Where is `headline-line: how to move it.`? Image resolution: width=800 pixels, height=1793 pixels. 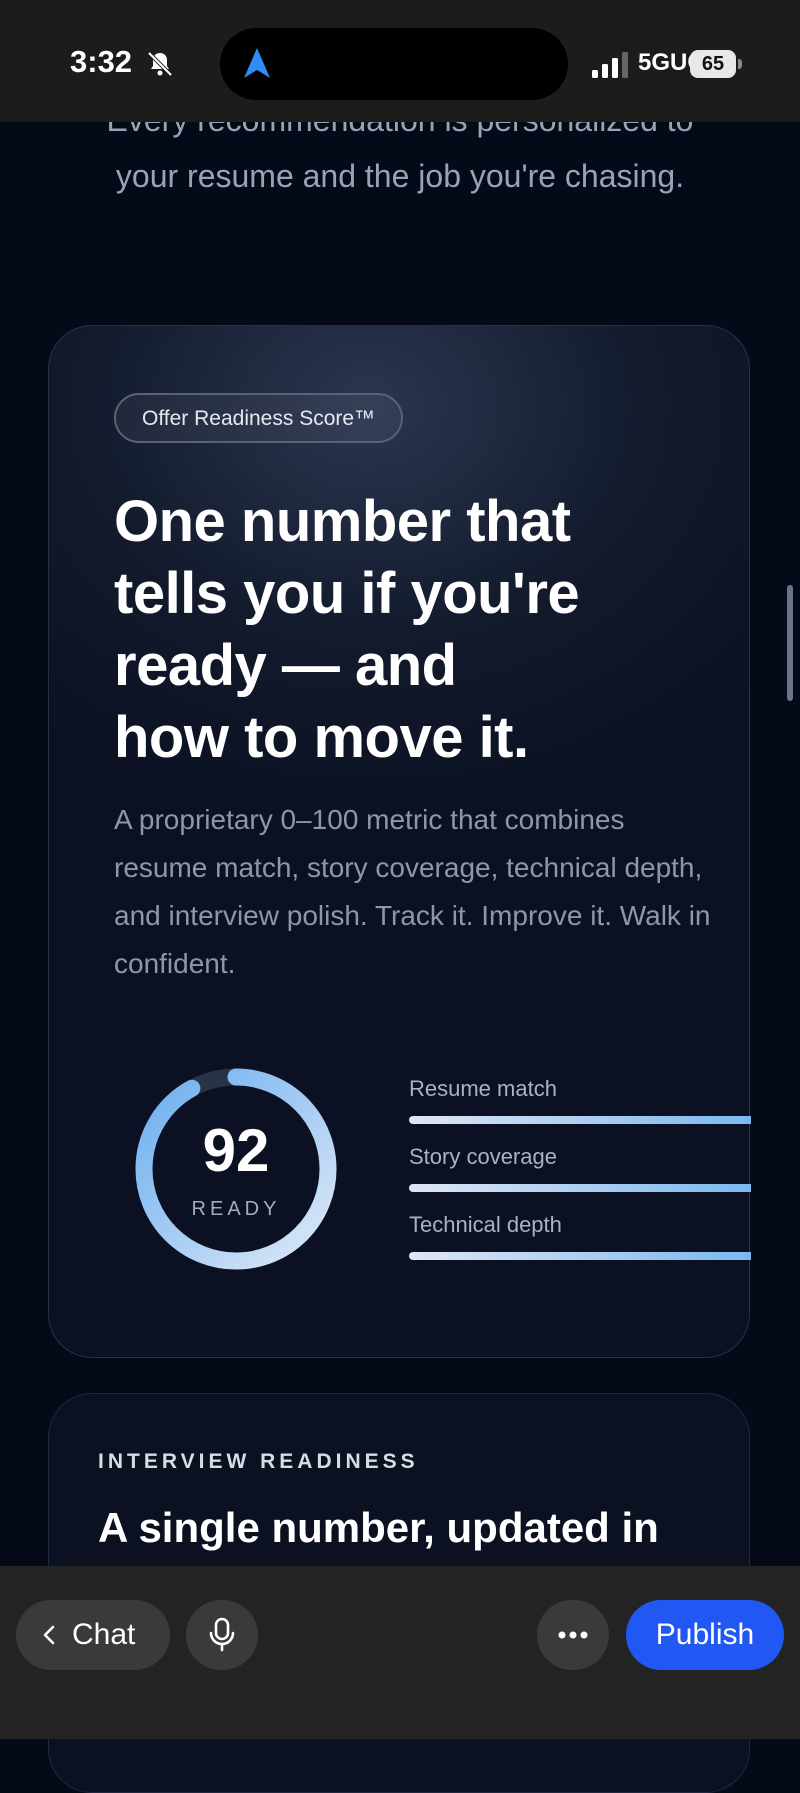
headline-line: how to move it. is located at coordinates (321, 737).